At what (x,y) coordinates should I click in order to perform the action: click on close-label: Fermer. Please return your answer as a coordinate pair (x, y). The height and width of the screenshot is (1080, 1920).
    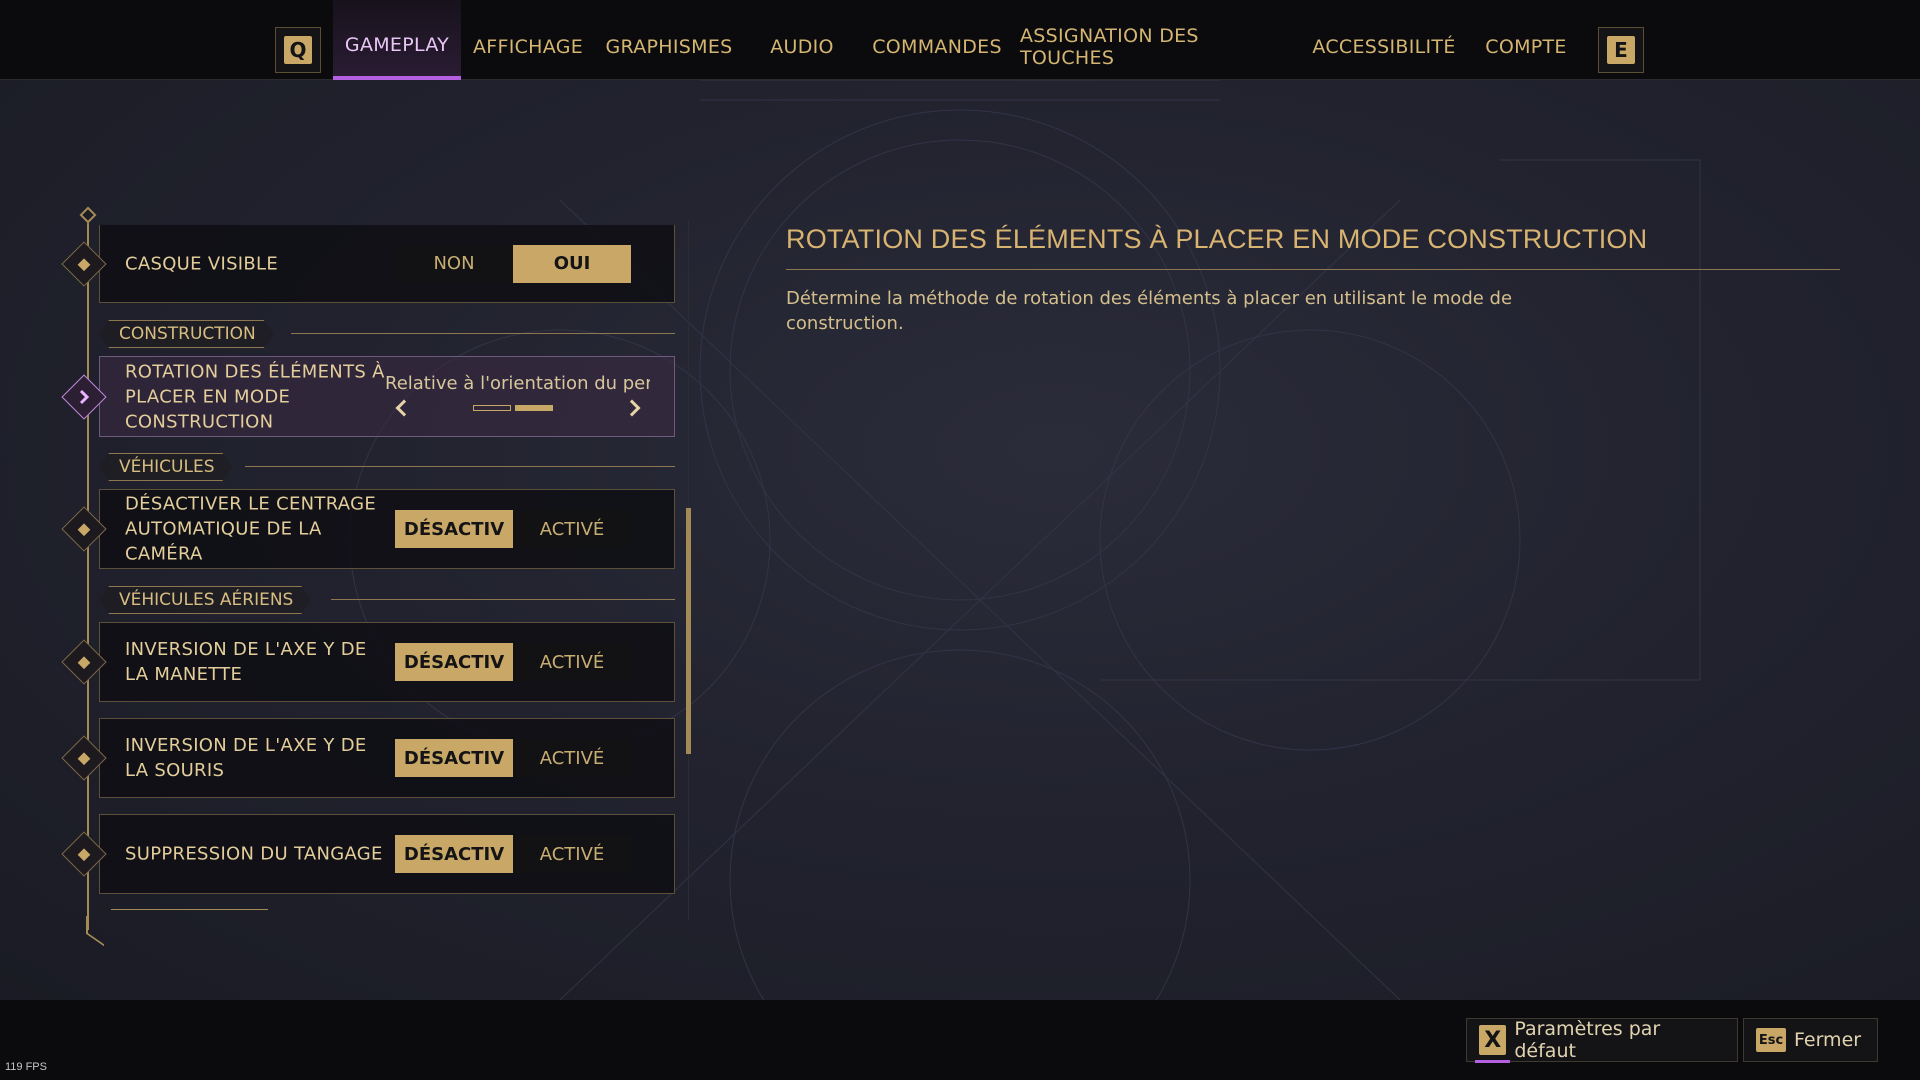
    Looking at the image, I should click on (1828, 1040).